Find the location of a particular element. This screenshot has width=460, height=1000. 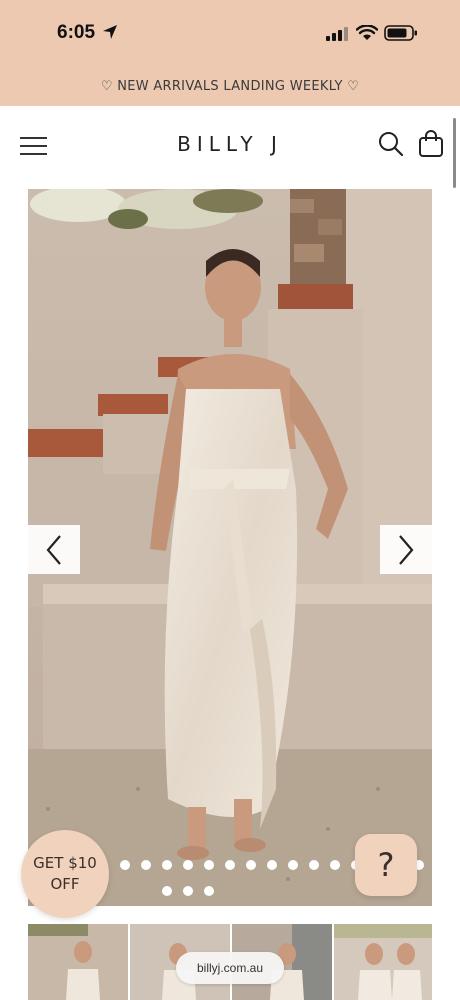

battery-icon is located at coordinates (400, 33).